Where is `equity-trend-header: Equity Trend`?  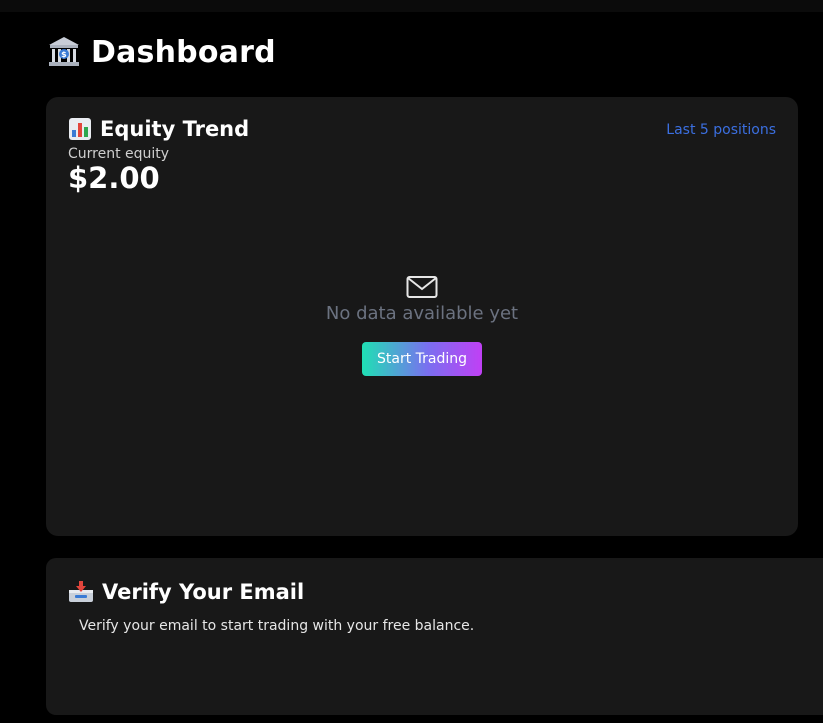
equity-trend-header: Equity Trend is located at coordinates (158, 129).